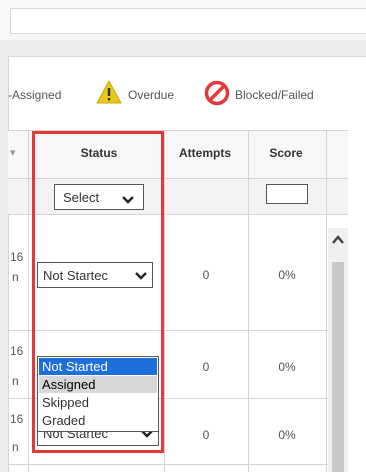 The height and width of the screenshot is (472, 366). What do you see at coordinates (287, 194) in the screenshot?
I see `score-filter-input` at bounding box center [287, 194].